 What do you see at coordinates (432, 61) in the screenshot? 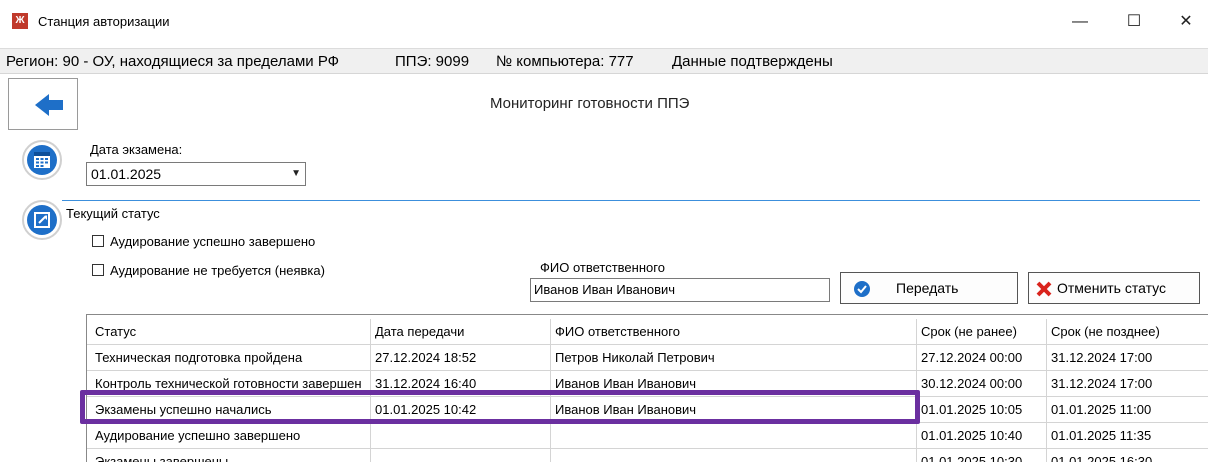
I see `ppe-text: ППЭ: 9099` at bounding box center [432, 61].